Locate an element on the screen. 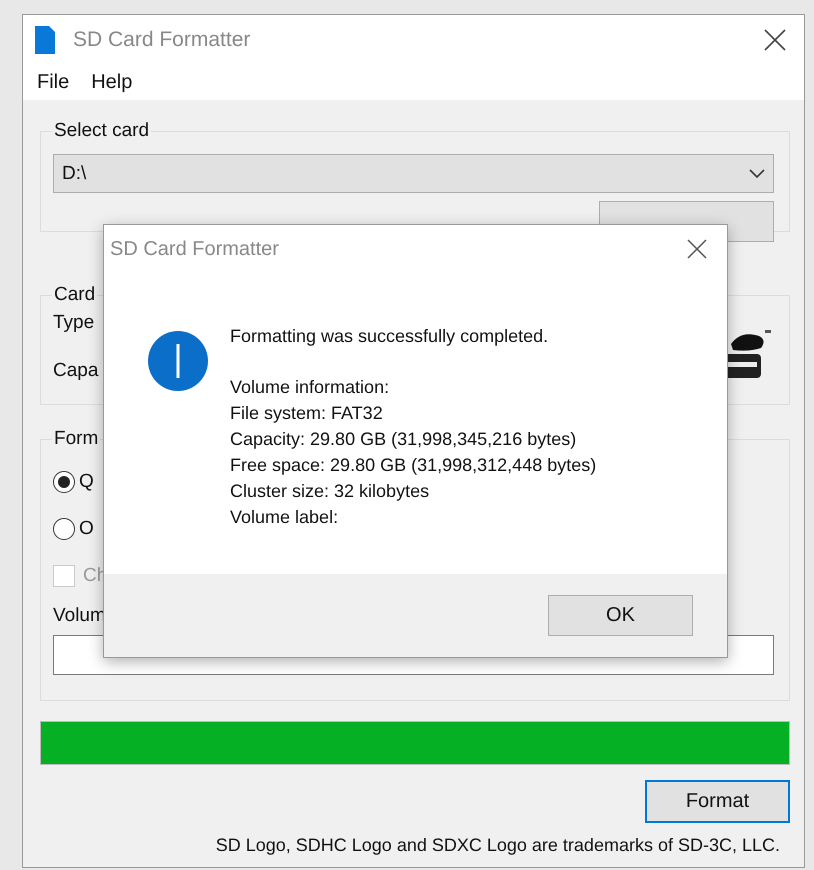 This screenshot has height=870, width=814. field-label: Capa is located at coordinates (75, 371).